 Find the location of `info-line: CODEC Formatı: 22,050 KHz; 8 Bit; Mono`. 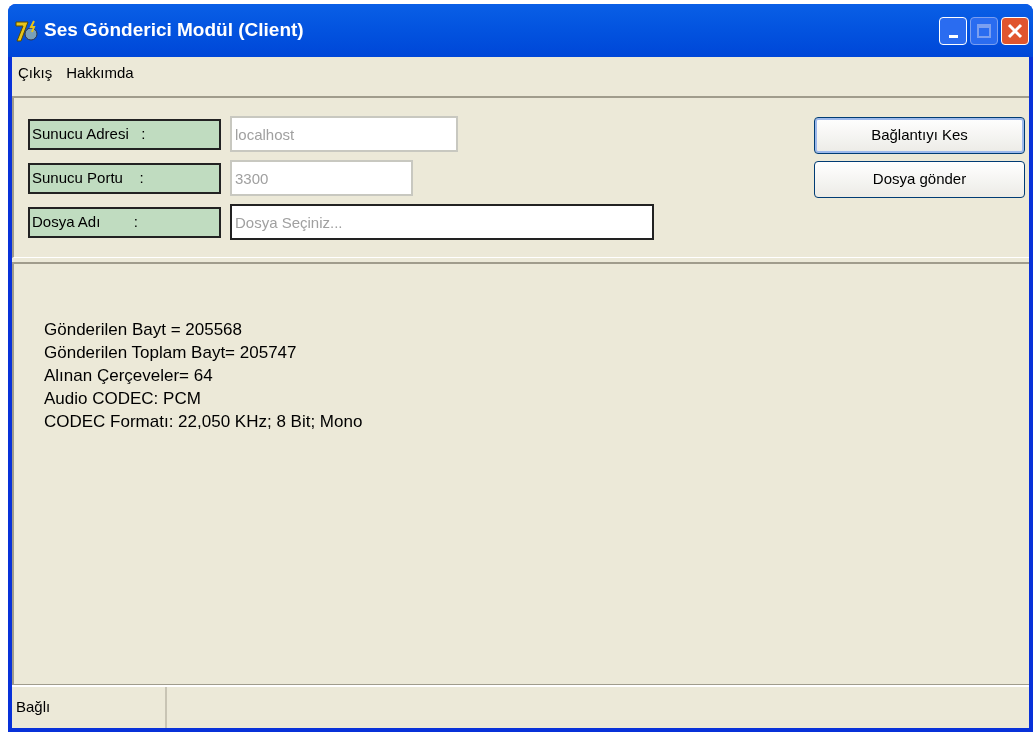

info-line: CODEC Formatı: 22,050 KHz; 8 Bit; Mono is located at coordinates (204, 422).